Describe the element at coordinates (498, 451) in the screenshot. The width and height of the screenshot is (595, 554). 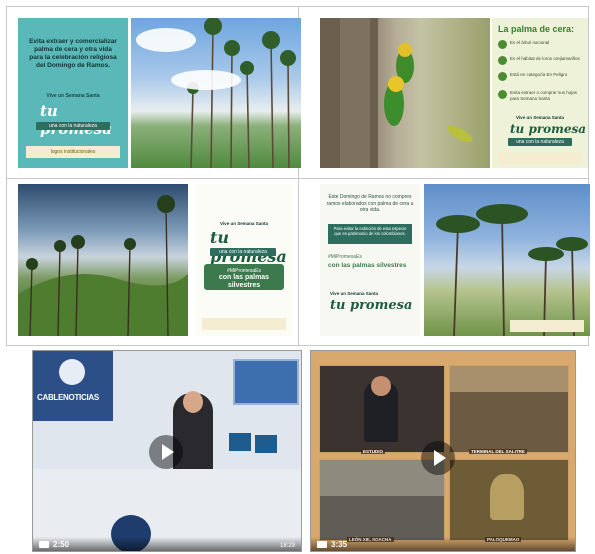
I see `caption-terminal: TERMINAL DEL SALITRE` at that location.